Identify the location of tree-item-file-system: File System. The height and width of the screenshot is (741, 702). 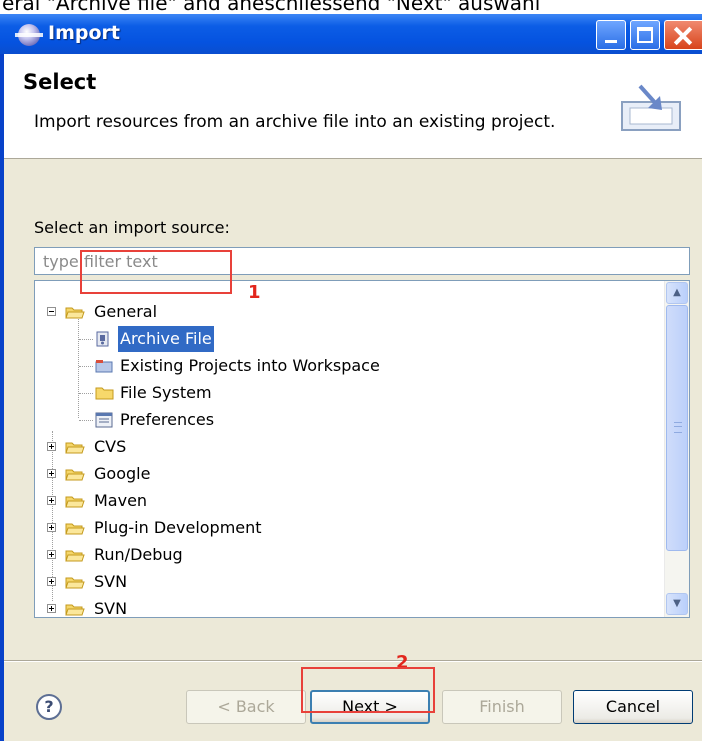
(345, 393).